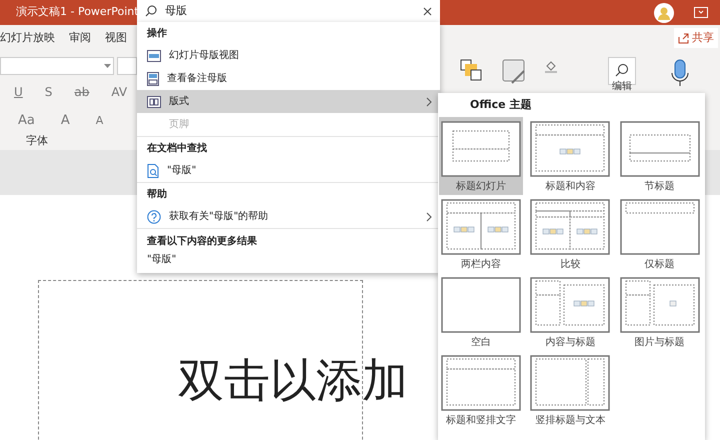 Image resolution: width=720 pixels, height=440 pixels. I want to click on layout-option: 节标题, so click(660, 156).